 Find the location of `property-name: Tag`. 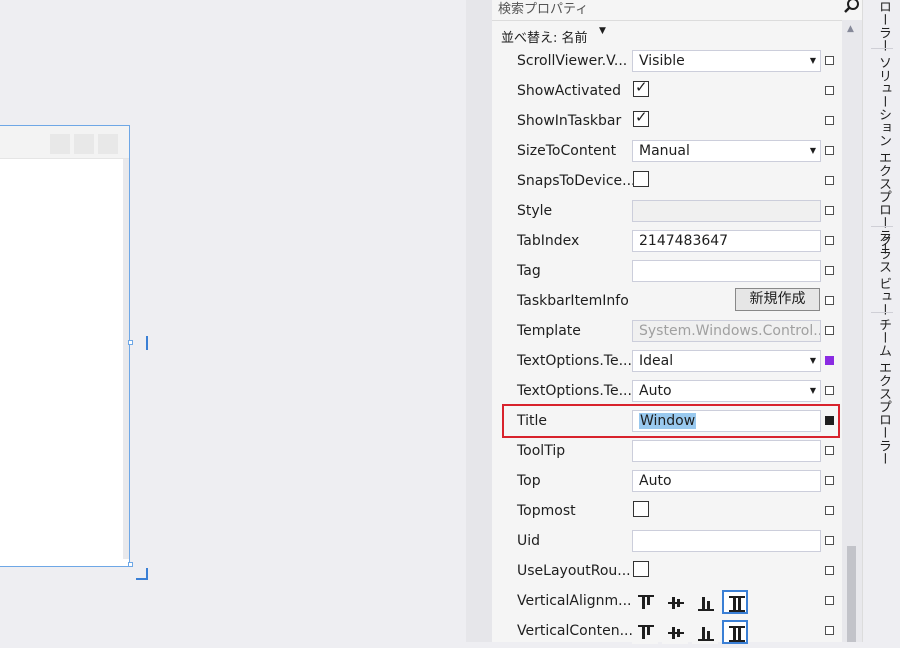

property-name: Tag is located at coordinates (529, 271).